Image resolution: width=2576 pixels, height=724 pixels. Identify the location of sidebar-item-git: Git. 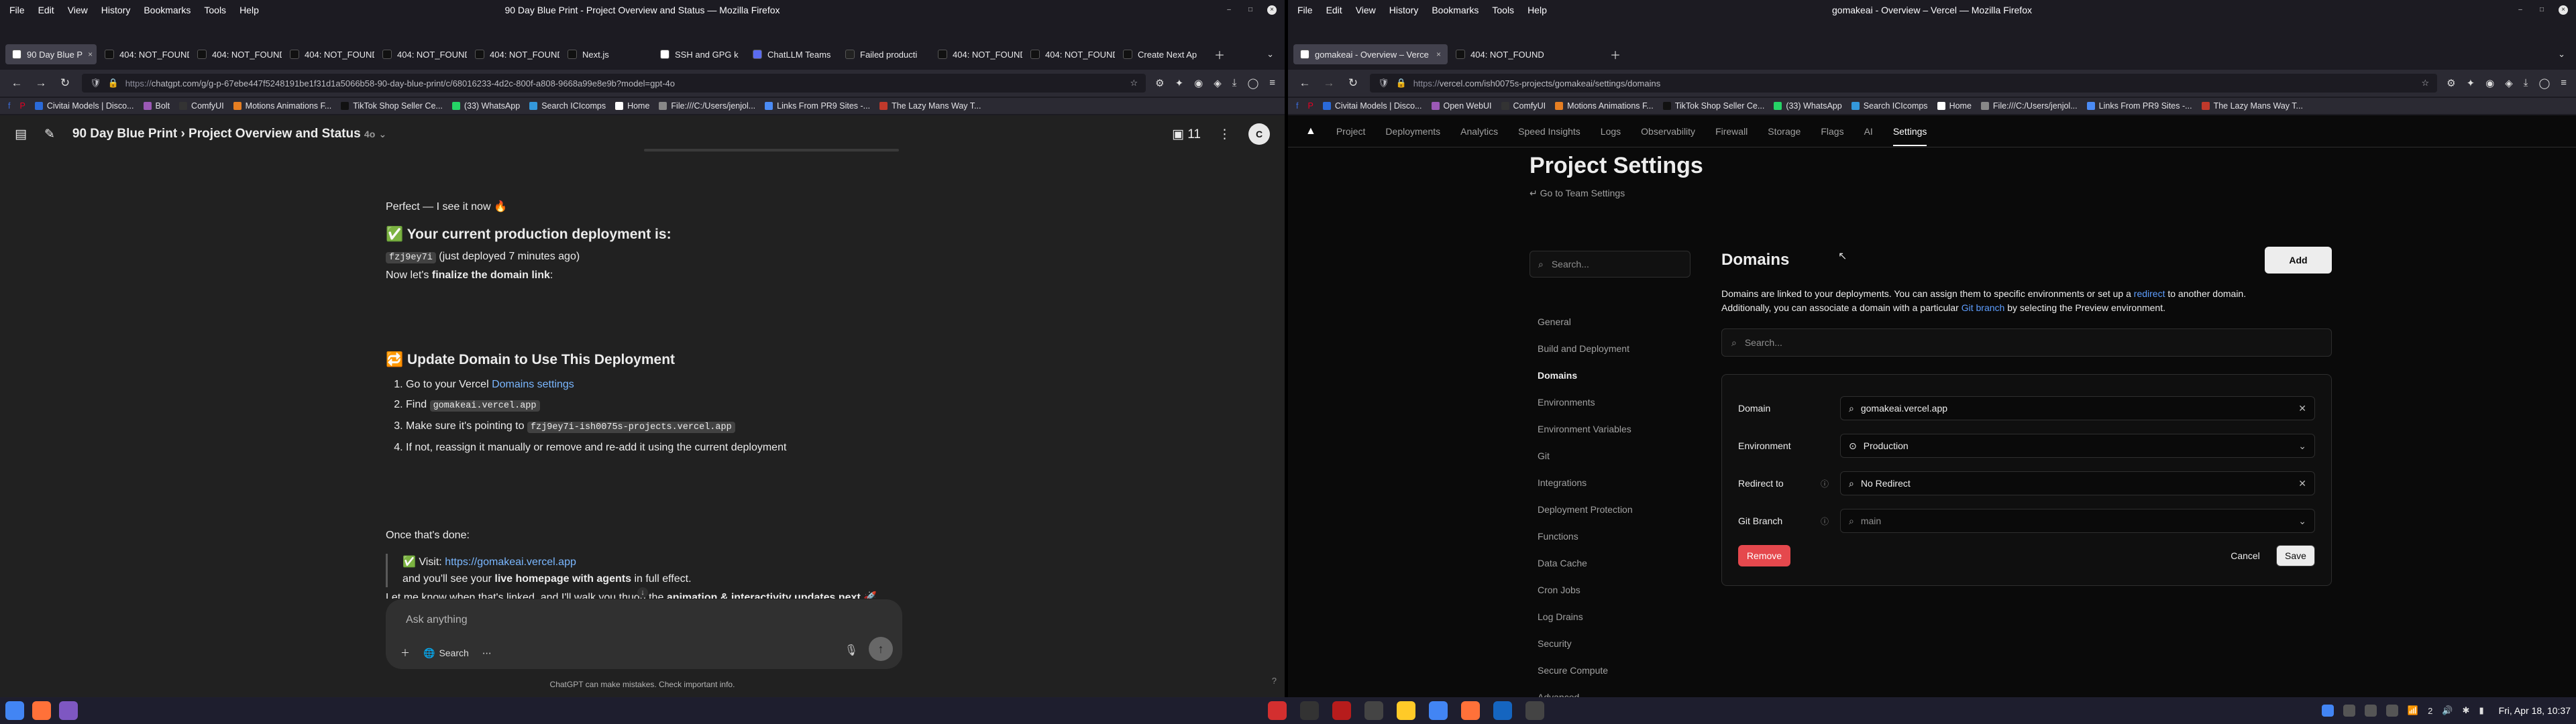
(1618, 455).